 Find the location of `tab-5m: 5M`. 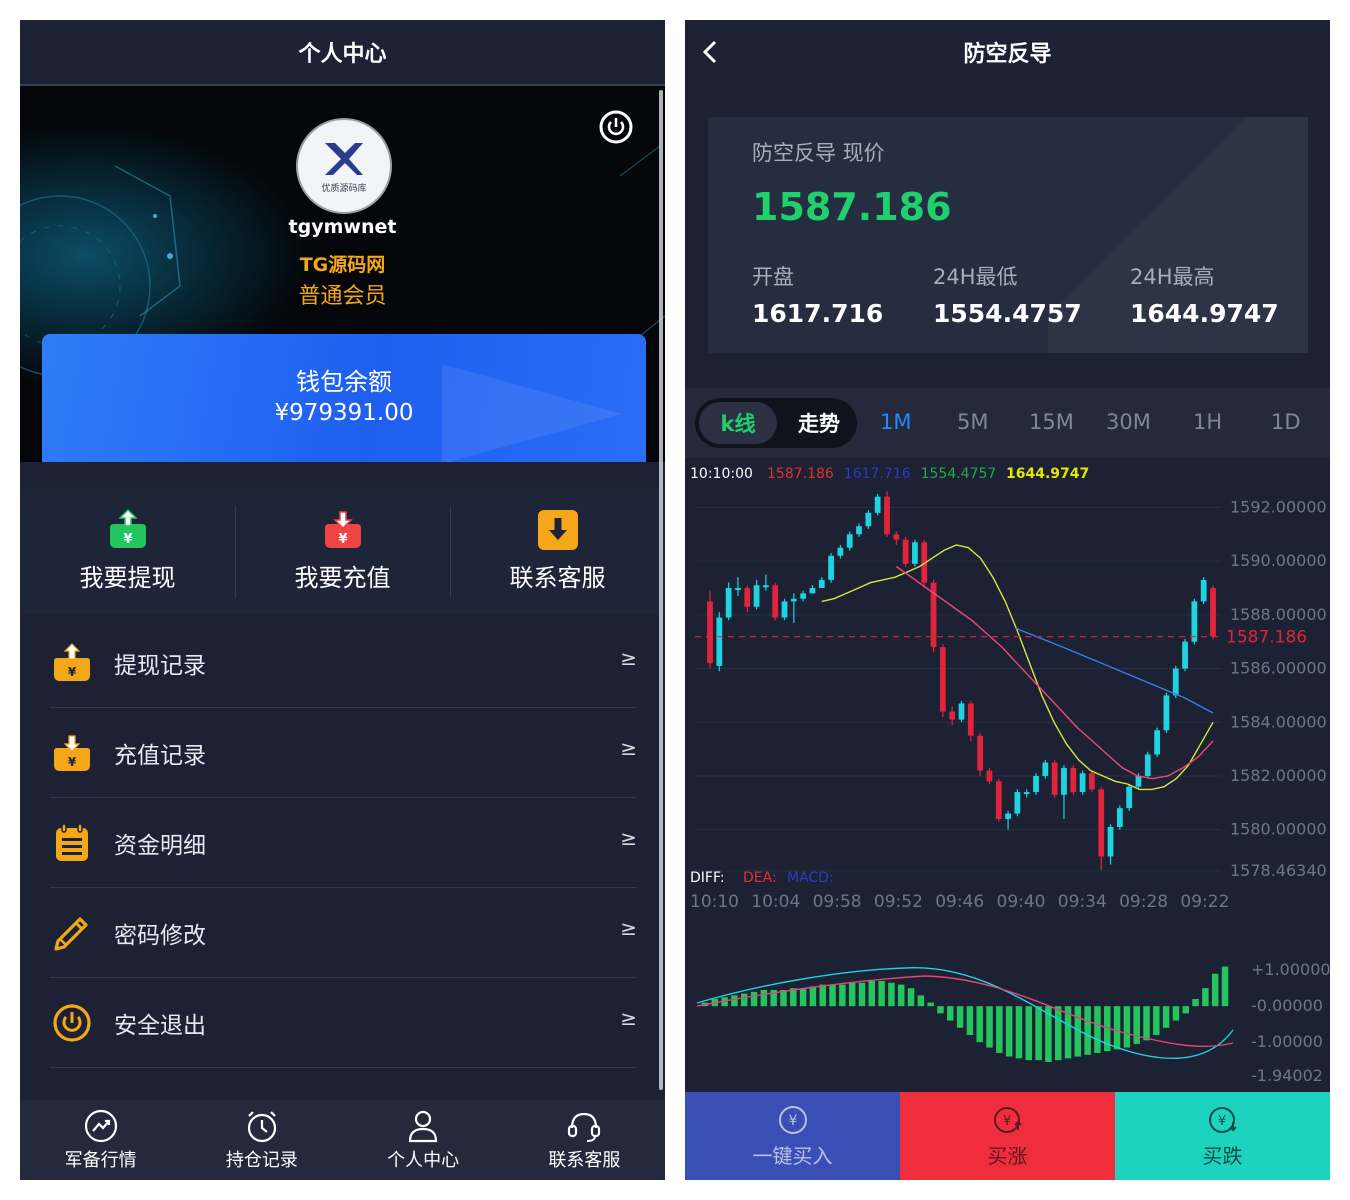

tab-5m: 5M is located at coordinates (972, 422).